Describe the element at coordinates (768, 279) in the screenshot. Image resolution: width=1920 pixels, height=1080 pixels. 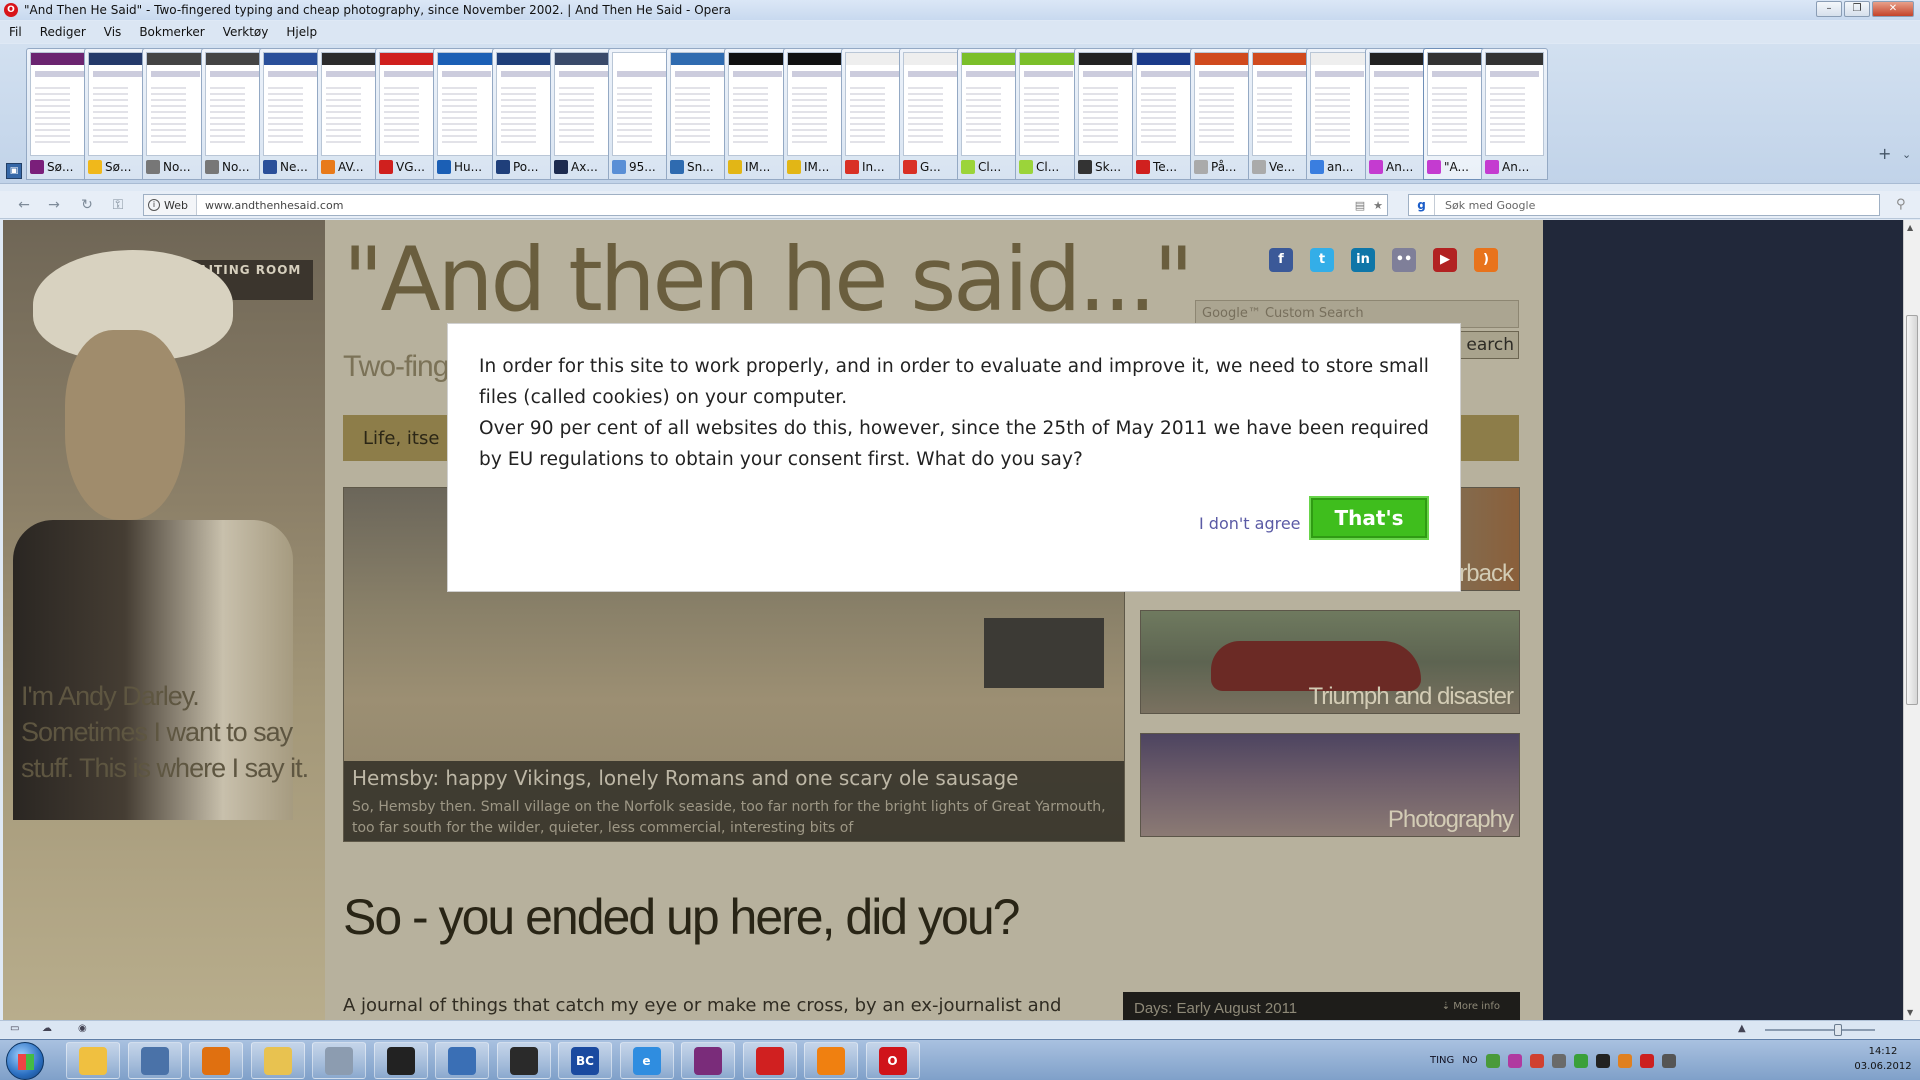
I see `site-title: "And then he said..."` at that location.